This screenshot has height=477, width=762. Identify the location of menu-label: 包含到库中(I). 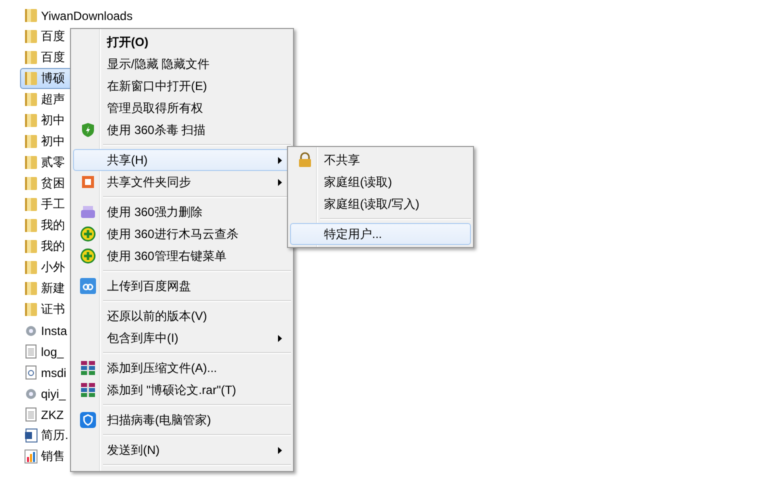
(142, 338).